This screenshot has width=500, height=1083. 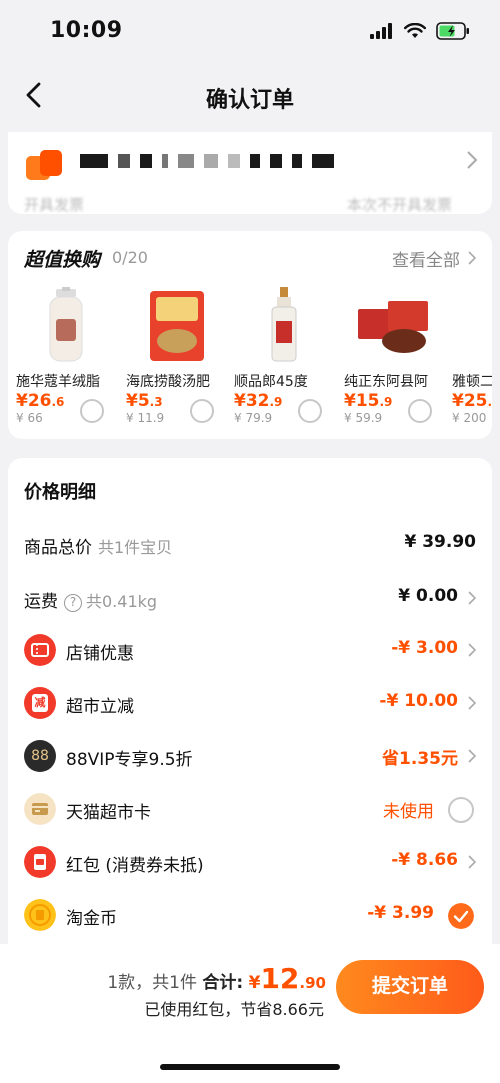 I want to click on invoice-value: 本次不开具发票, so click(x=399, y=205).